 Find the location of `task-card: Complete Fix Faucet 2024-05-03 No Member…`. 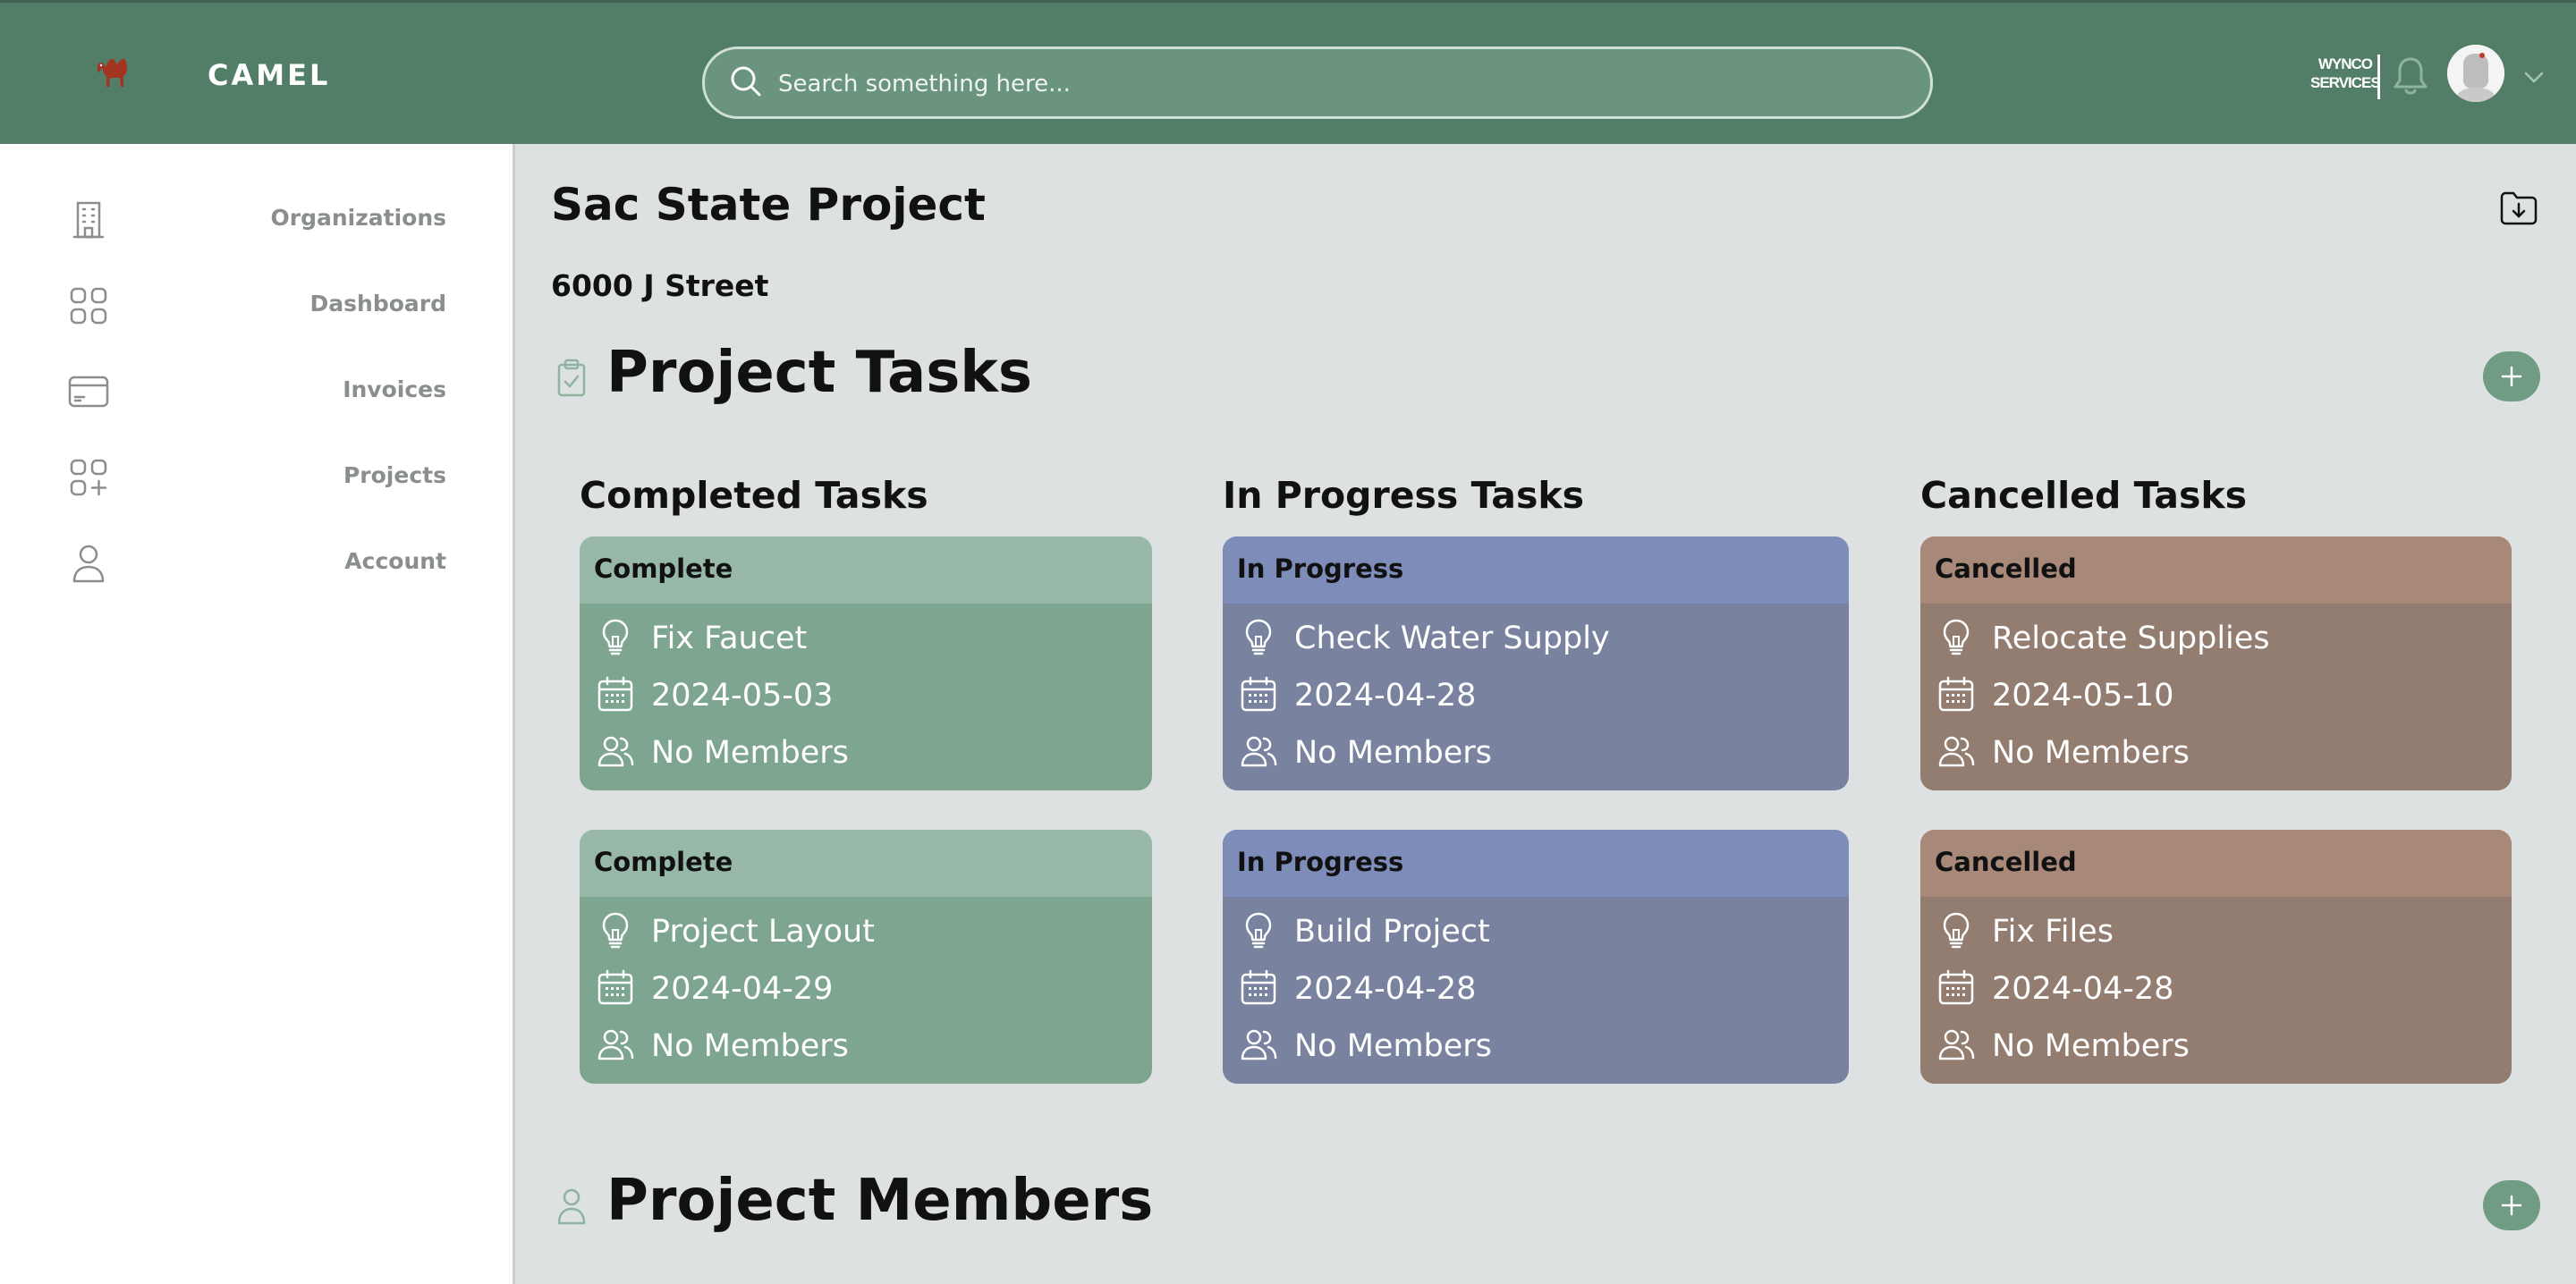

task-card: Complete Fix Faucet 2024-05-03 No Member… is located at coordinates (866, 663).